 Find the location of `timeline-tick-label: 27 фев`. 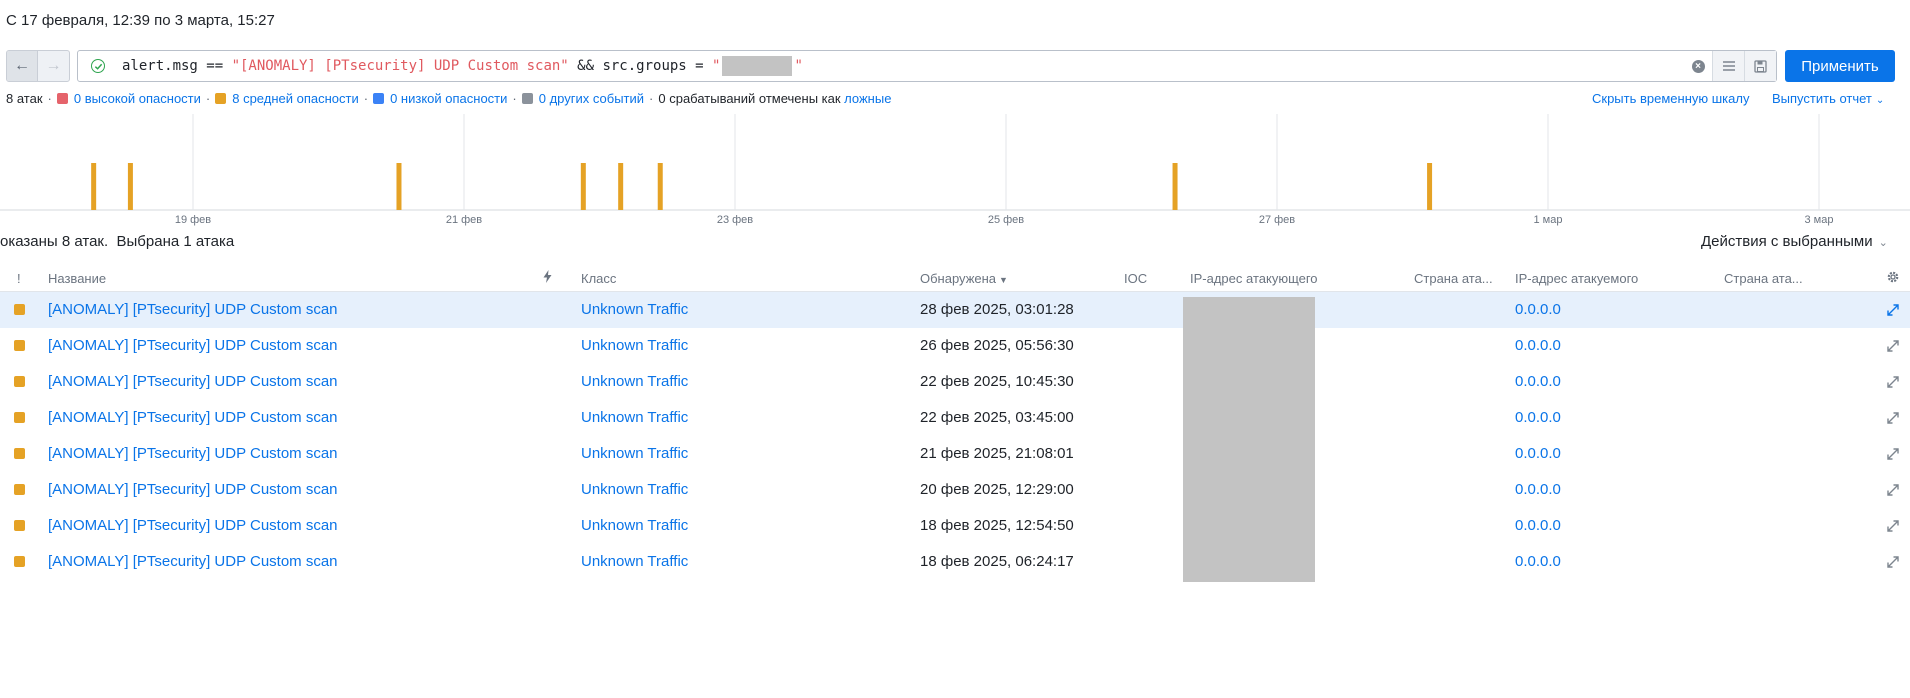

timeline-tick-label: 27 фев is located at coordinates (1277, 220).